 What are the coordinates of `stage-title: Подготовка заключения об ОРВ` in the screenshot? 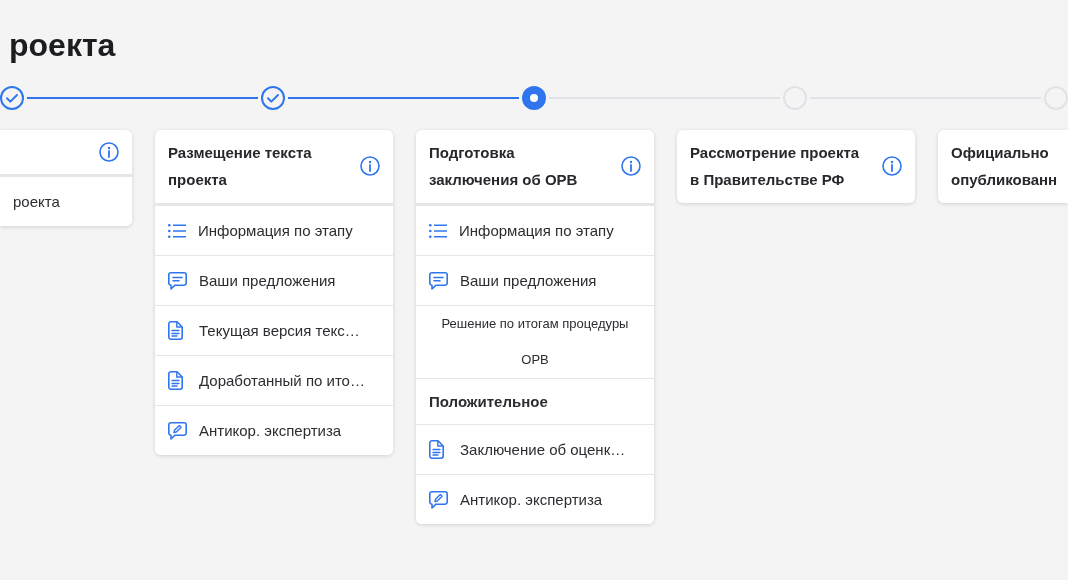 It's located at (504, 166).